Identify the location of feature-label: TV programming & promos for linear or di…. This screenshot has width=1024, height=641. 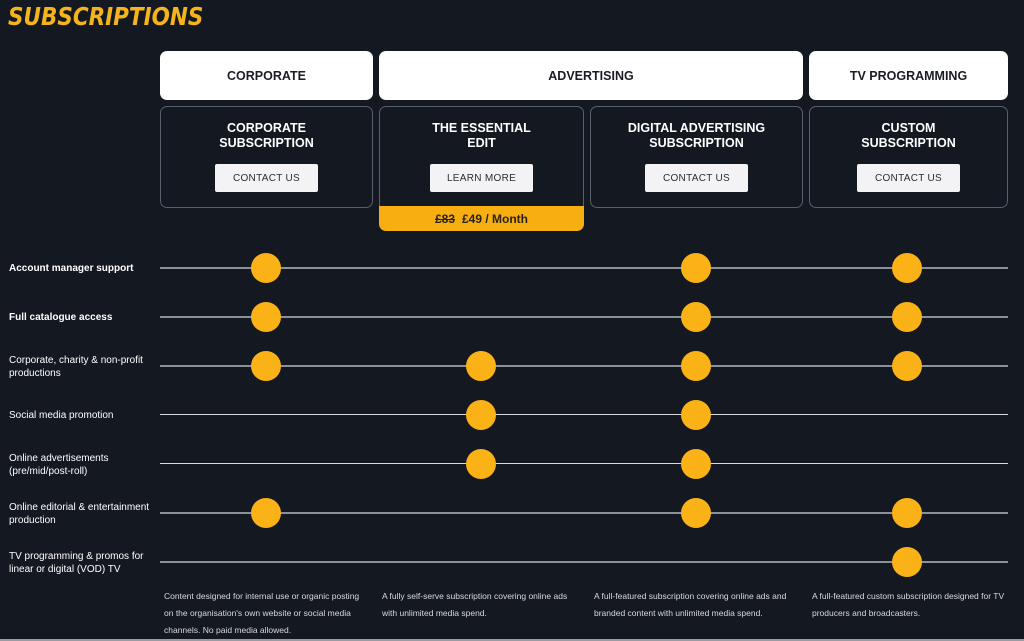
(76, 563).